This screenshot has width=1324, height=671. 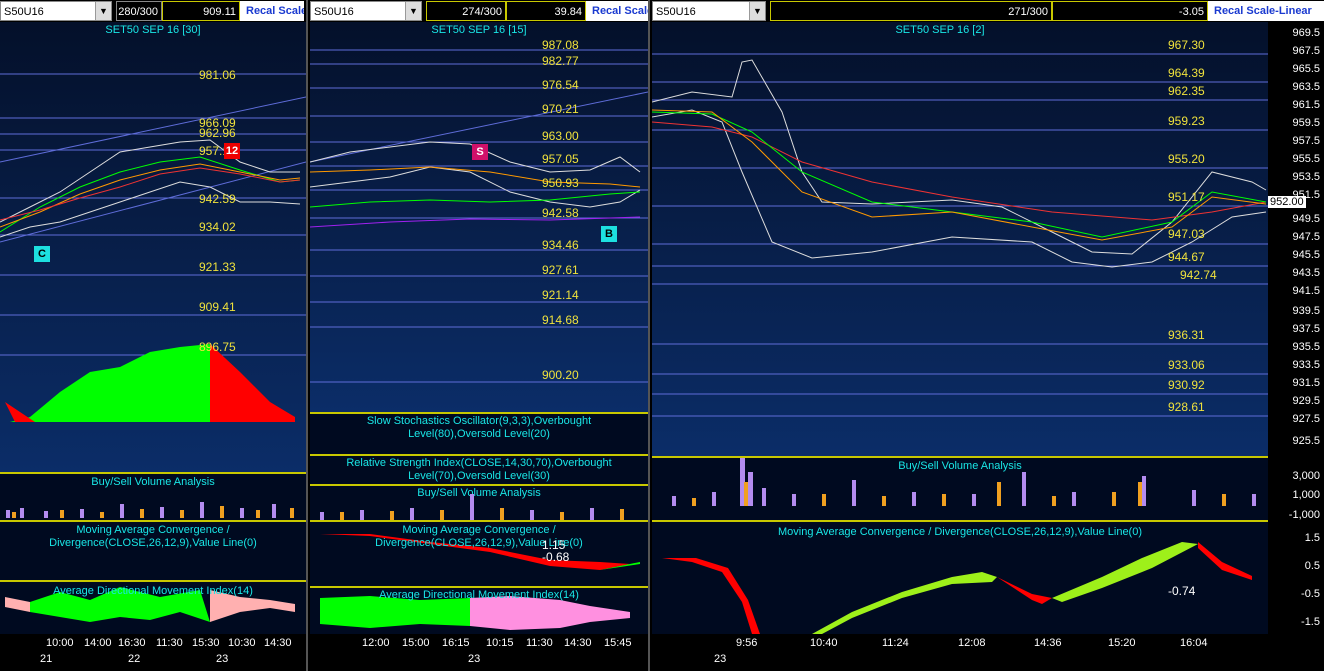 I want to click on price-chart, so click(x=479, y=216).